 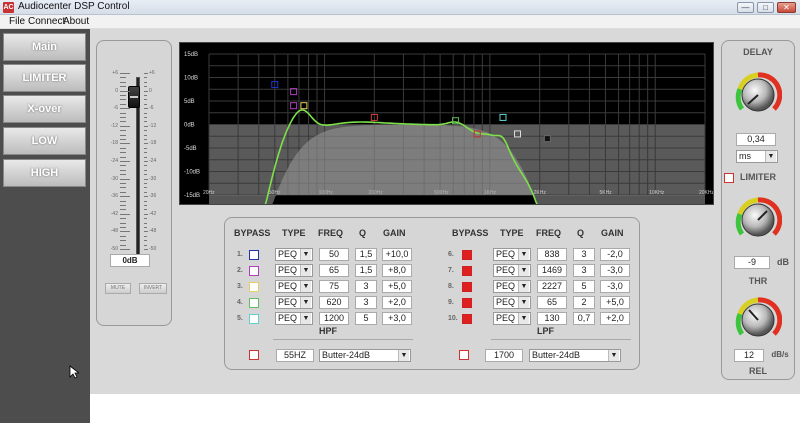 I want to click on mute-button: MUTE, so click(x=118, y=288).